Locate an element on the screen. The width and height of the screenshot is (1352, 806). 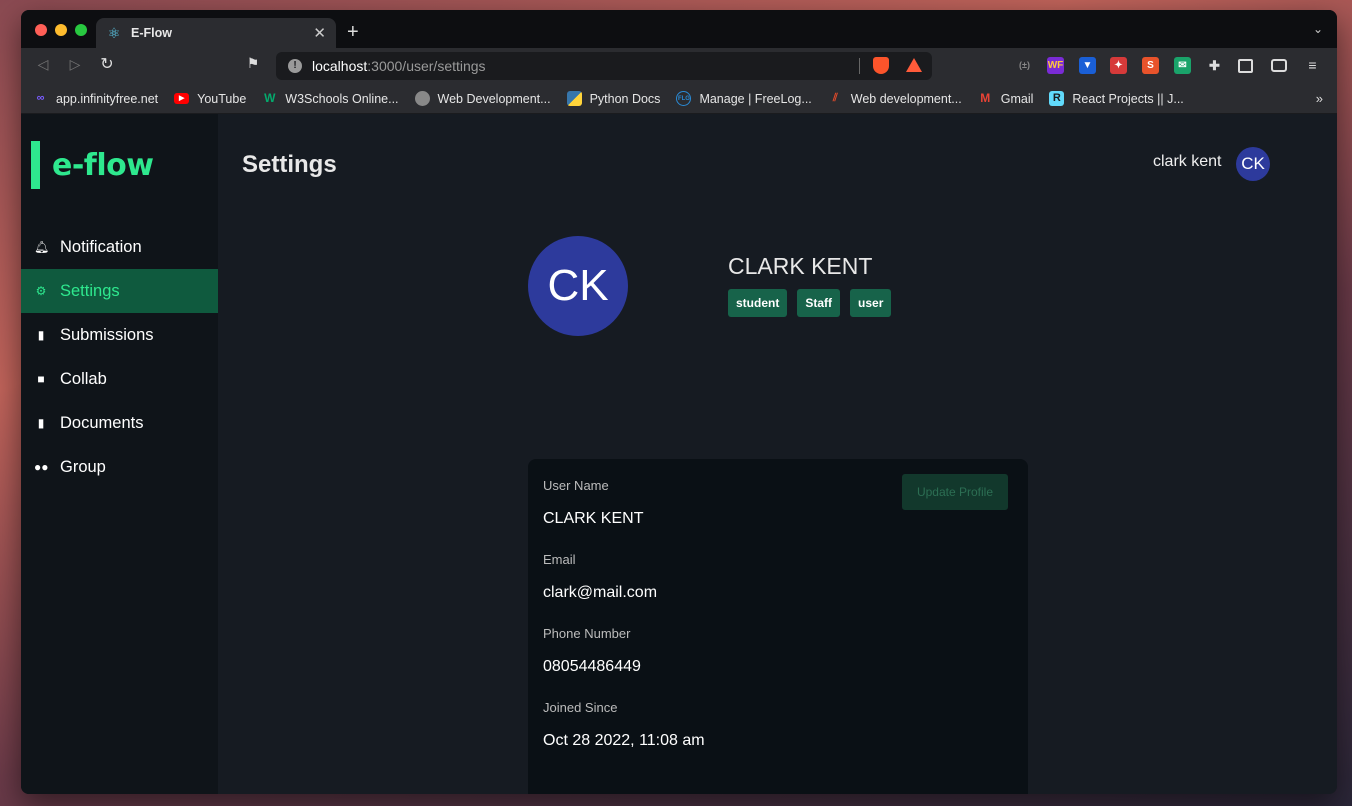
sidebar-item-label: Notification is located at coordinates (101, 246).